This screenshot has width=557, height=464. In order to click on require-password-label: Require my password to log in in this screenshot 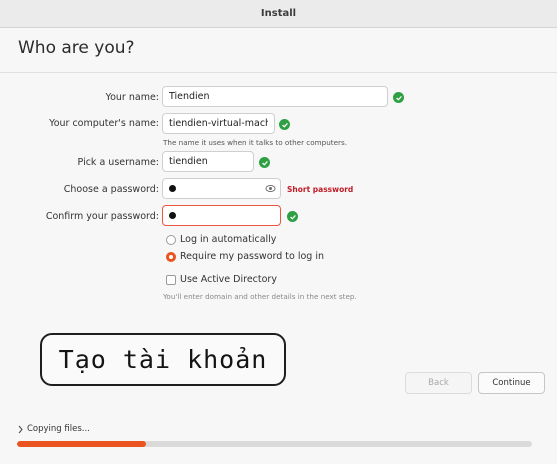, I will do `click(252, 256)`.